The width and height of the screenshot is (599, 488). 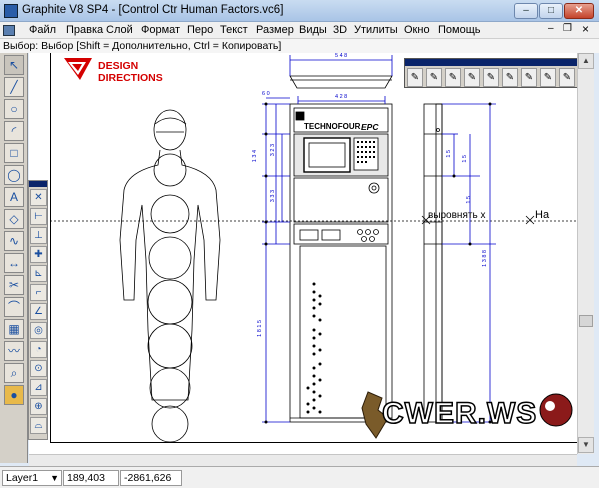 I want to click on snap-label: выровнять x, so click(x=457, y=215).